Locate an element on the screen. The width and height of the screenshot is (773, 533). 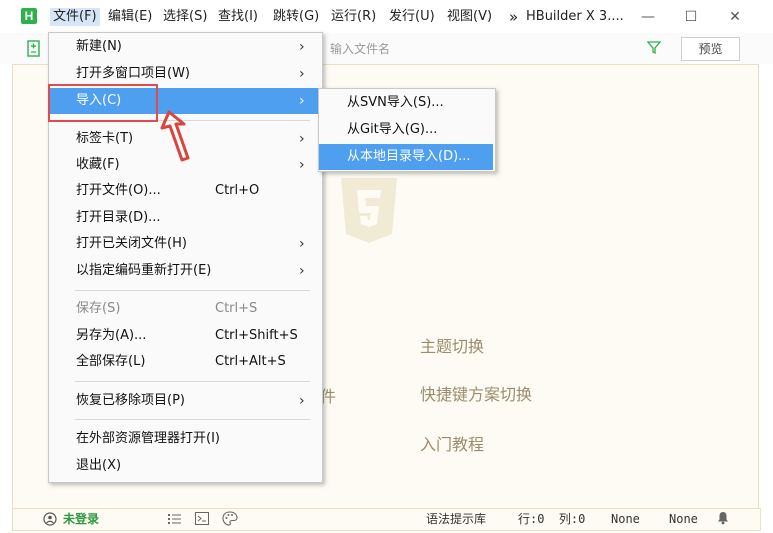
menu-item-label: 保存(S) is located at coordinates (98, 308).